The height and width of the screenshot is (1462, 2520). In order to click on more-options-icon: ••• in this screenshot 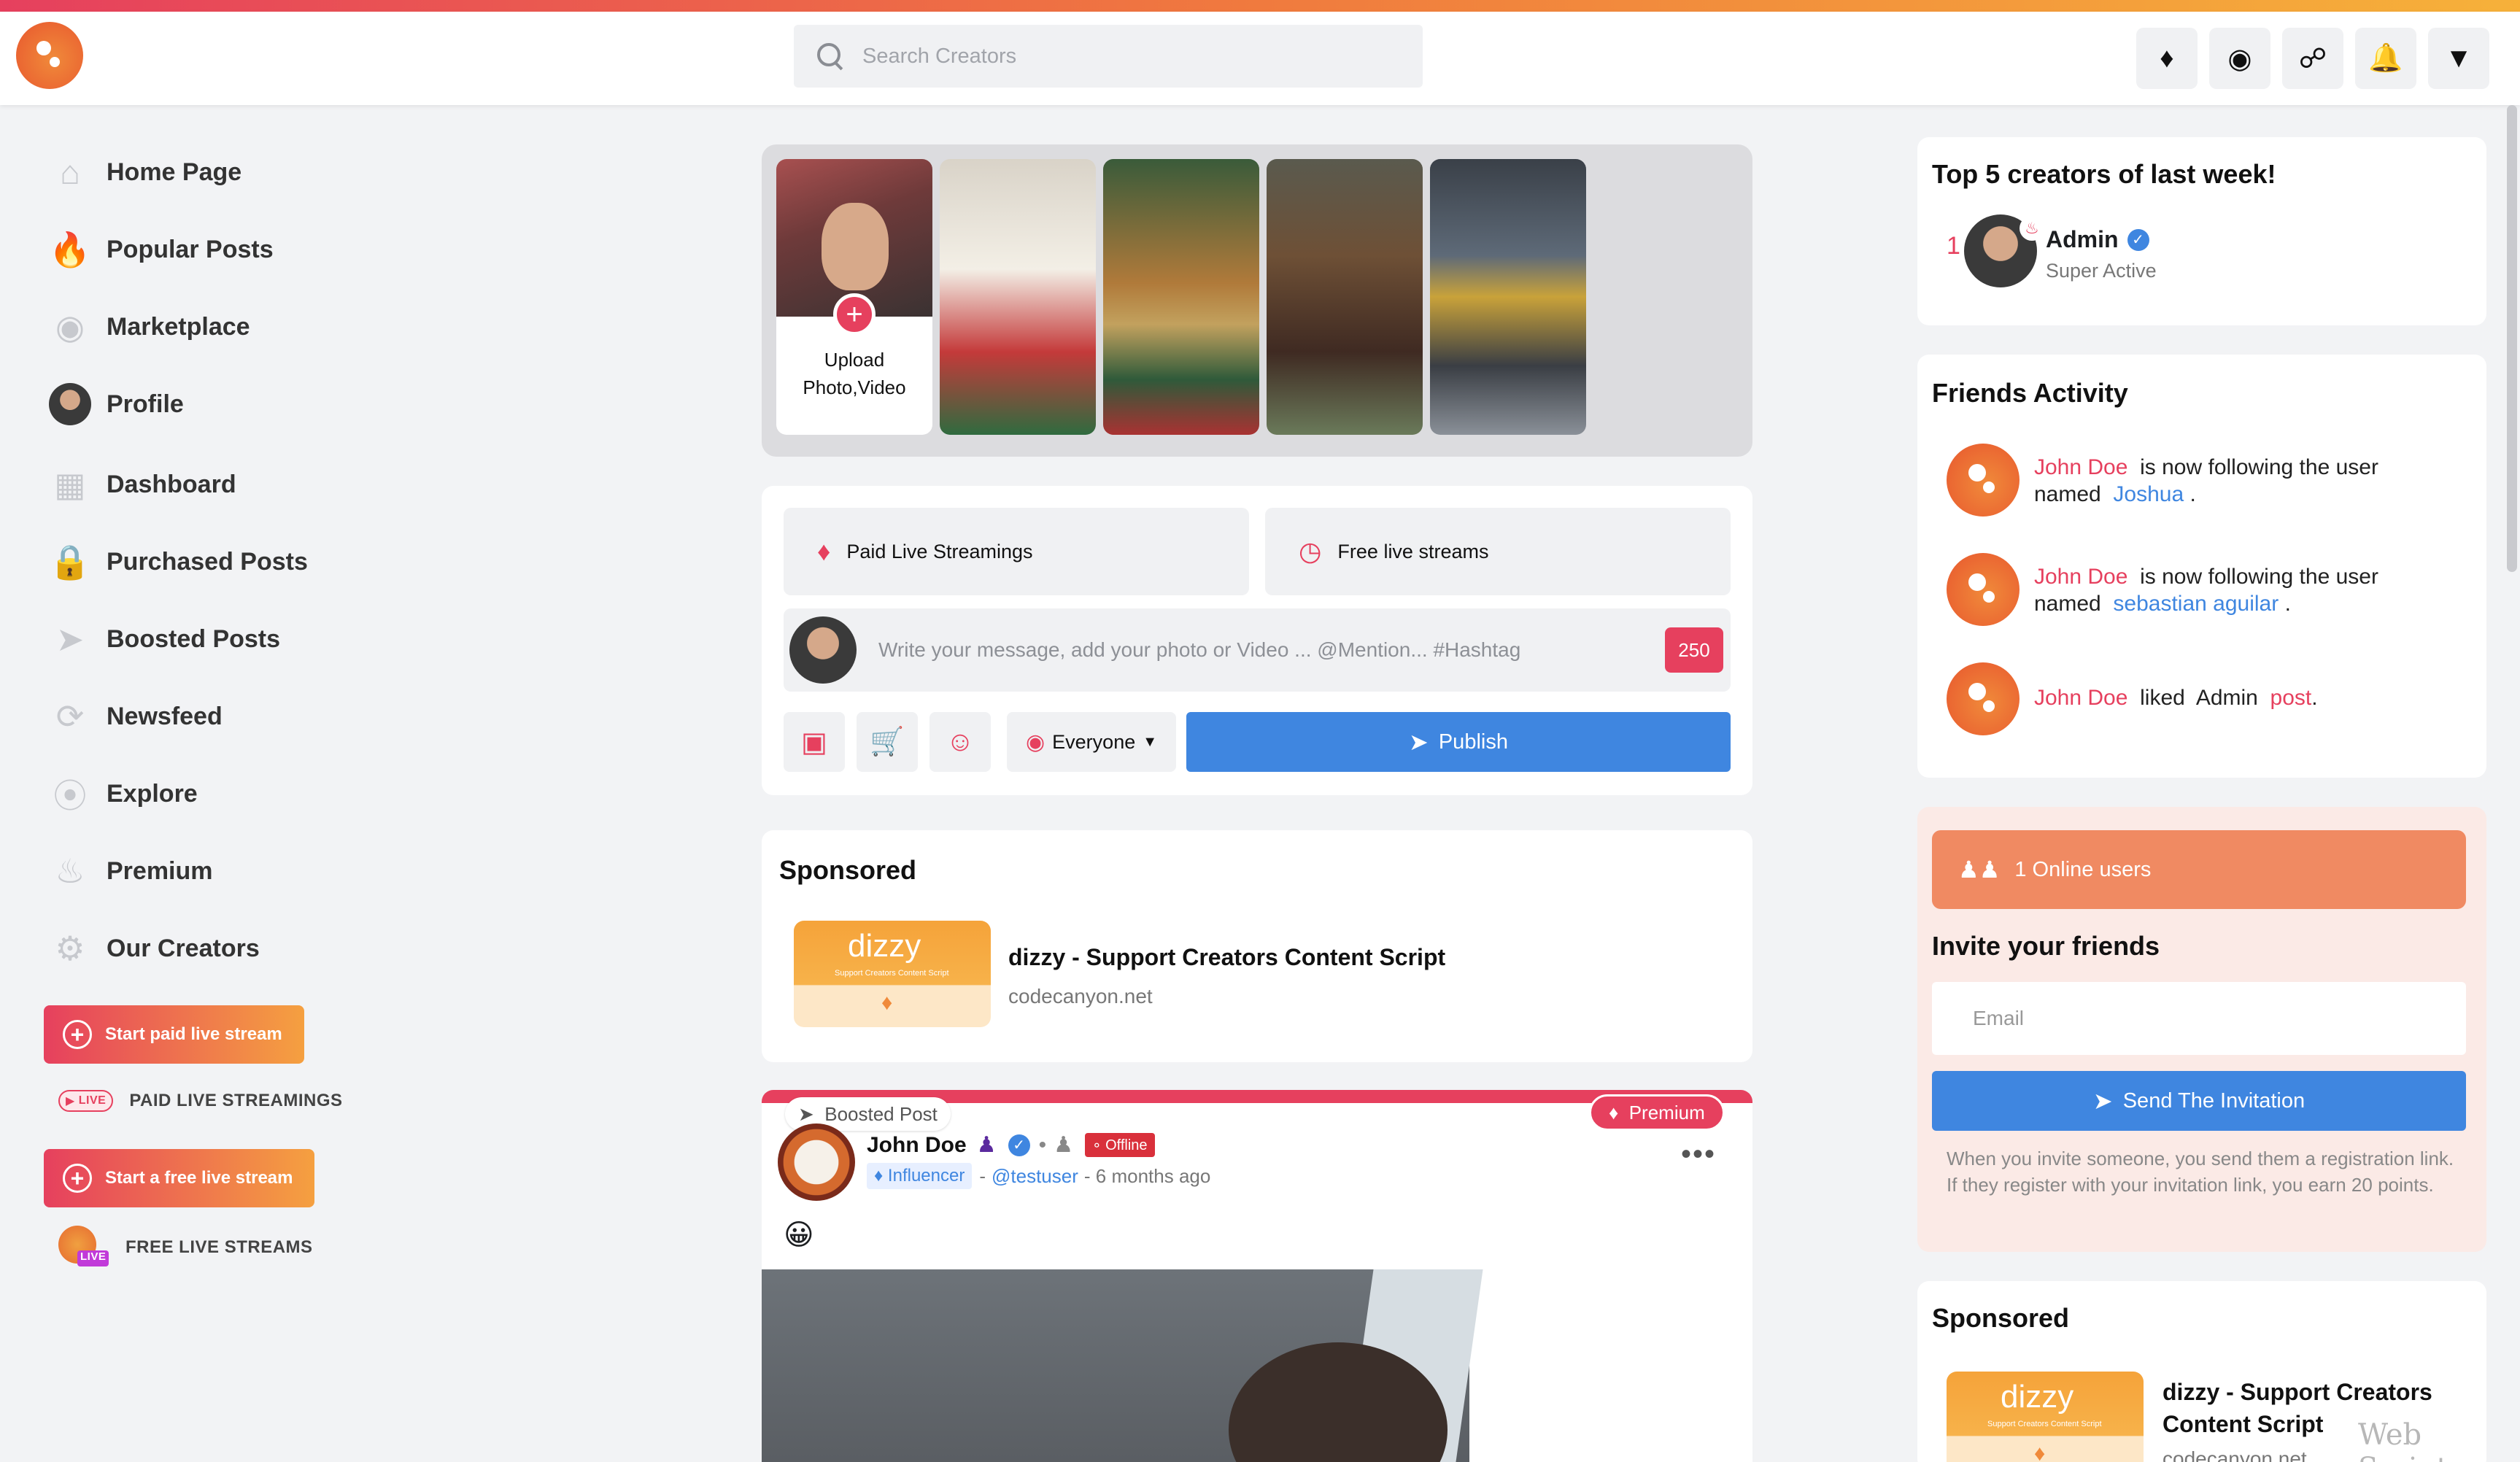, I will do `click(1699, 1154)`.